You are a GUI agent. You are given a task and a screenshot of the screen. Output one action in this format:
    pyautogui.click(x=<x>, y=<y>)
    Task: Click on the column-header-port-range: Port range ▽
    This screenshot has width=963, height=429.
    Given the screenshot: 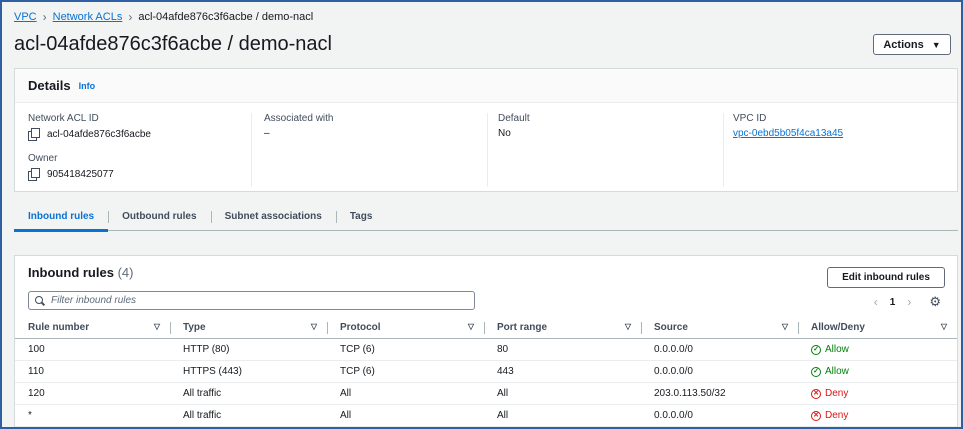 What is the action you would take?
    pyautogui.click(x=562, y=328)
    